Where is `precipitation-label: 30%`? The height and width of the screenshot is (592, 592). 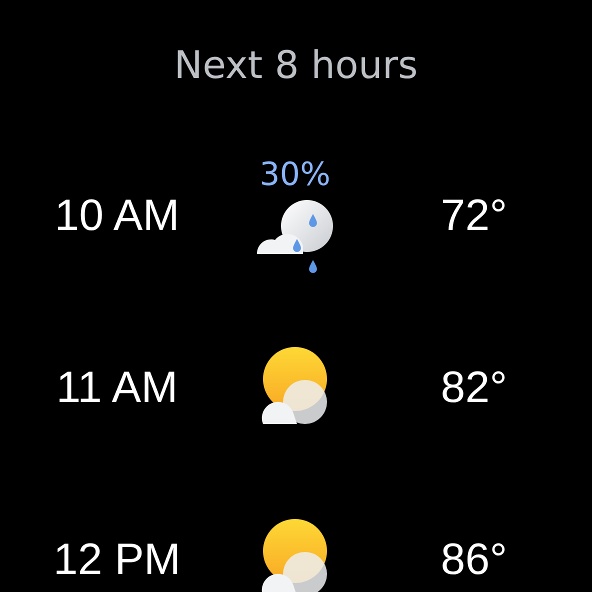
precipitation-label: 30% is located at coordinates (295, 174).